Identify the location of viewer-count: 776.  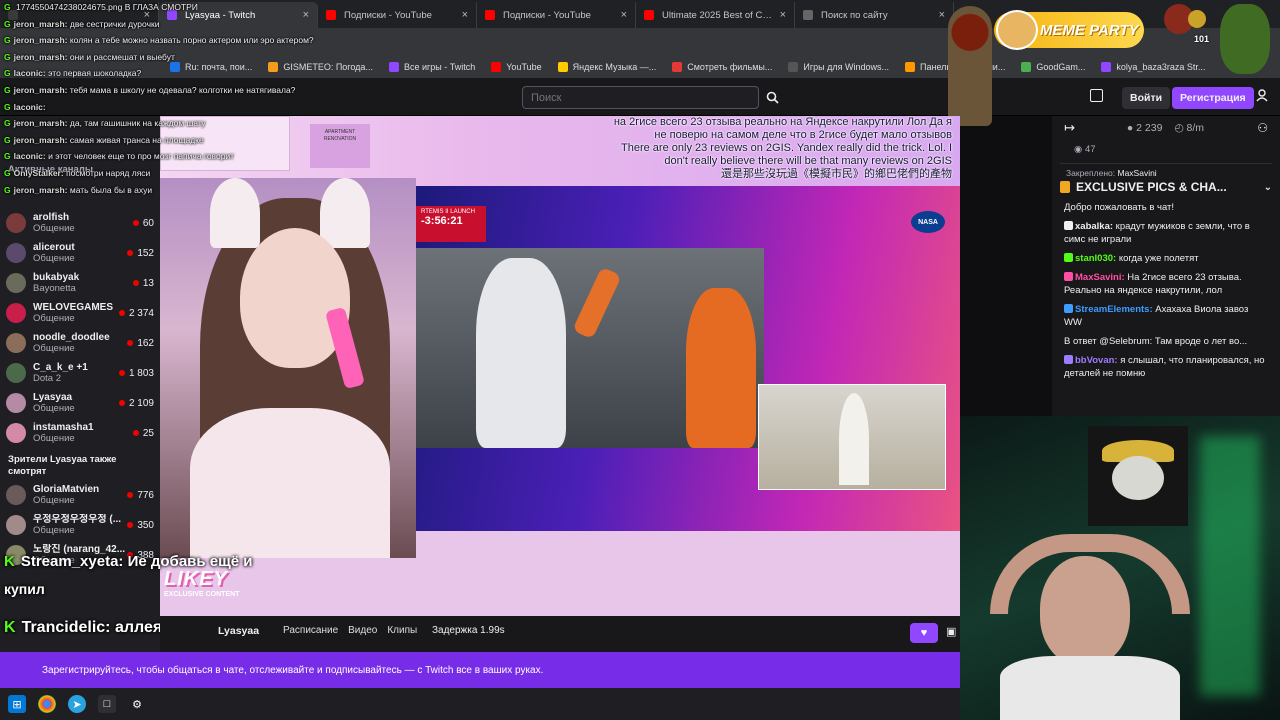
(140, 495).